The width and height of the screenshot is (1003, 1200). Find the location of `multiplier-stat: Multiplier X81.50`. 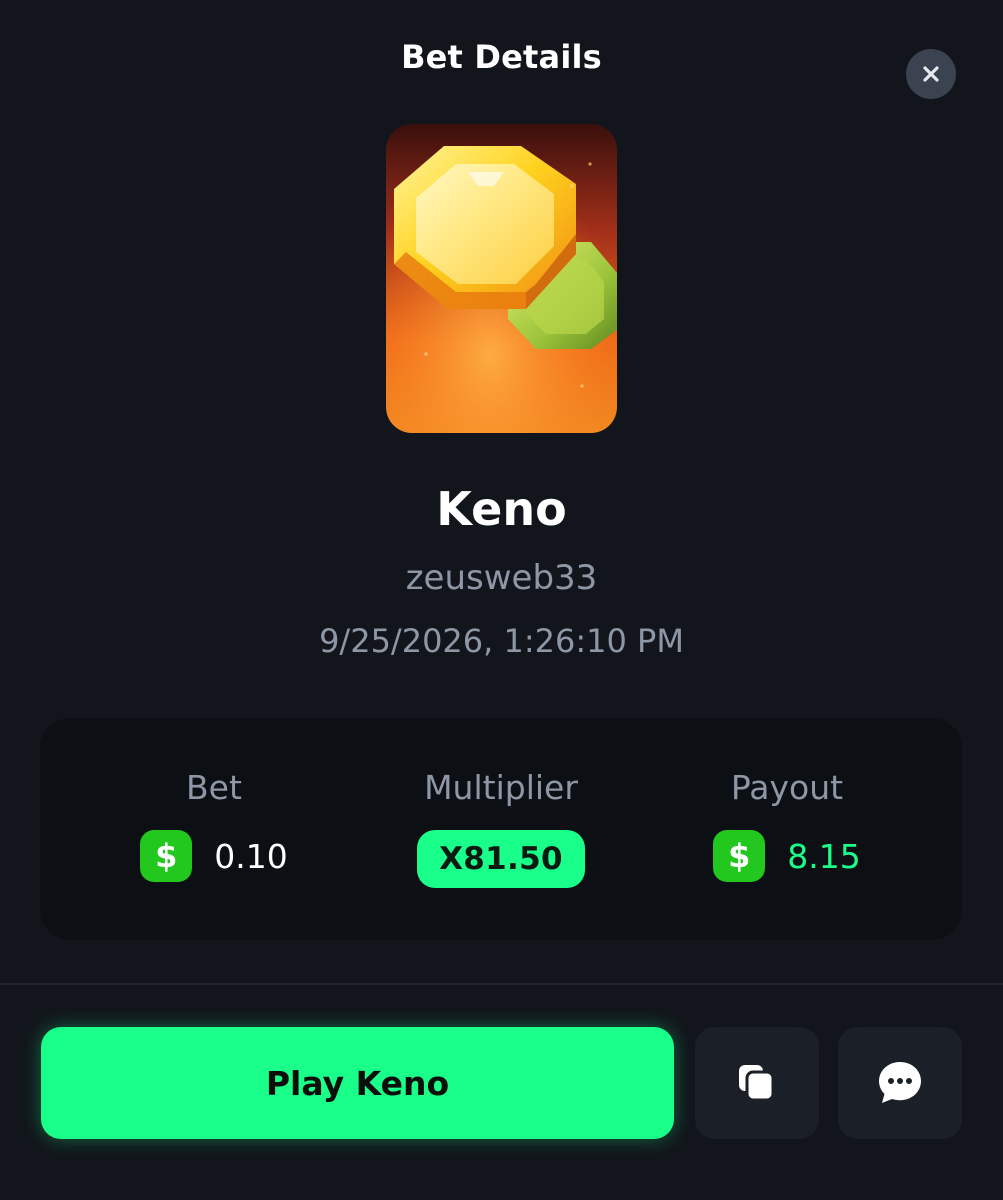

multiplier-stat: Multiplier X81.50 is located at coordinates (501, 829).